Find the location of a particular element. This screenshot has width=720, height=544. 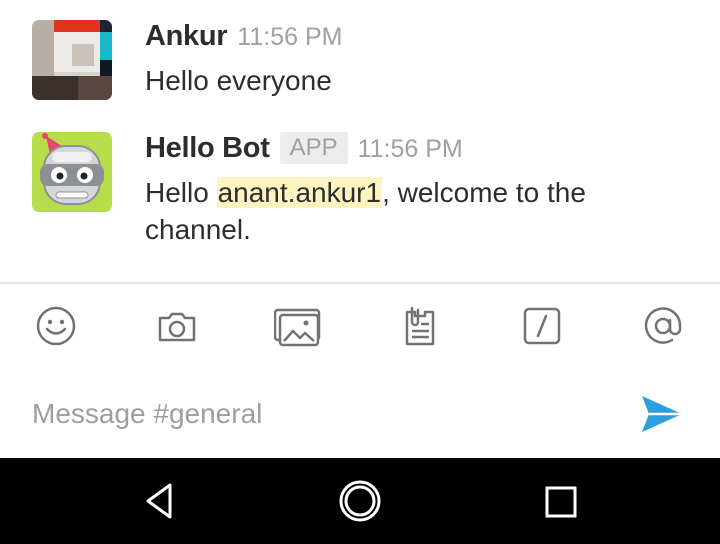

message-input is located at coordinates (322, 414).